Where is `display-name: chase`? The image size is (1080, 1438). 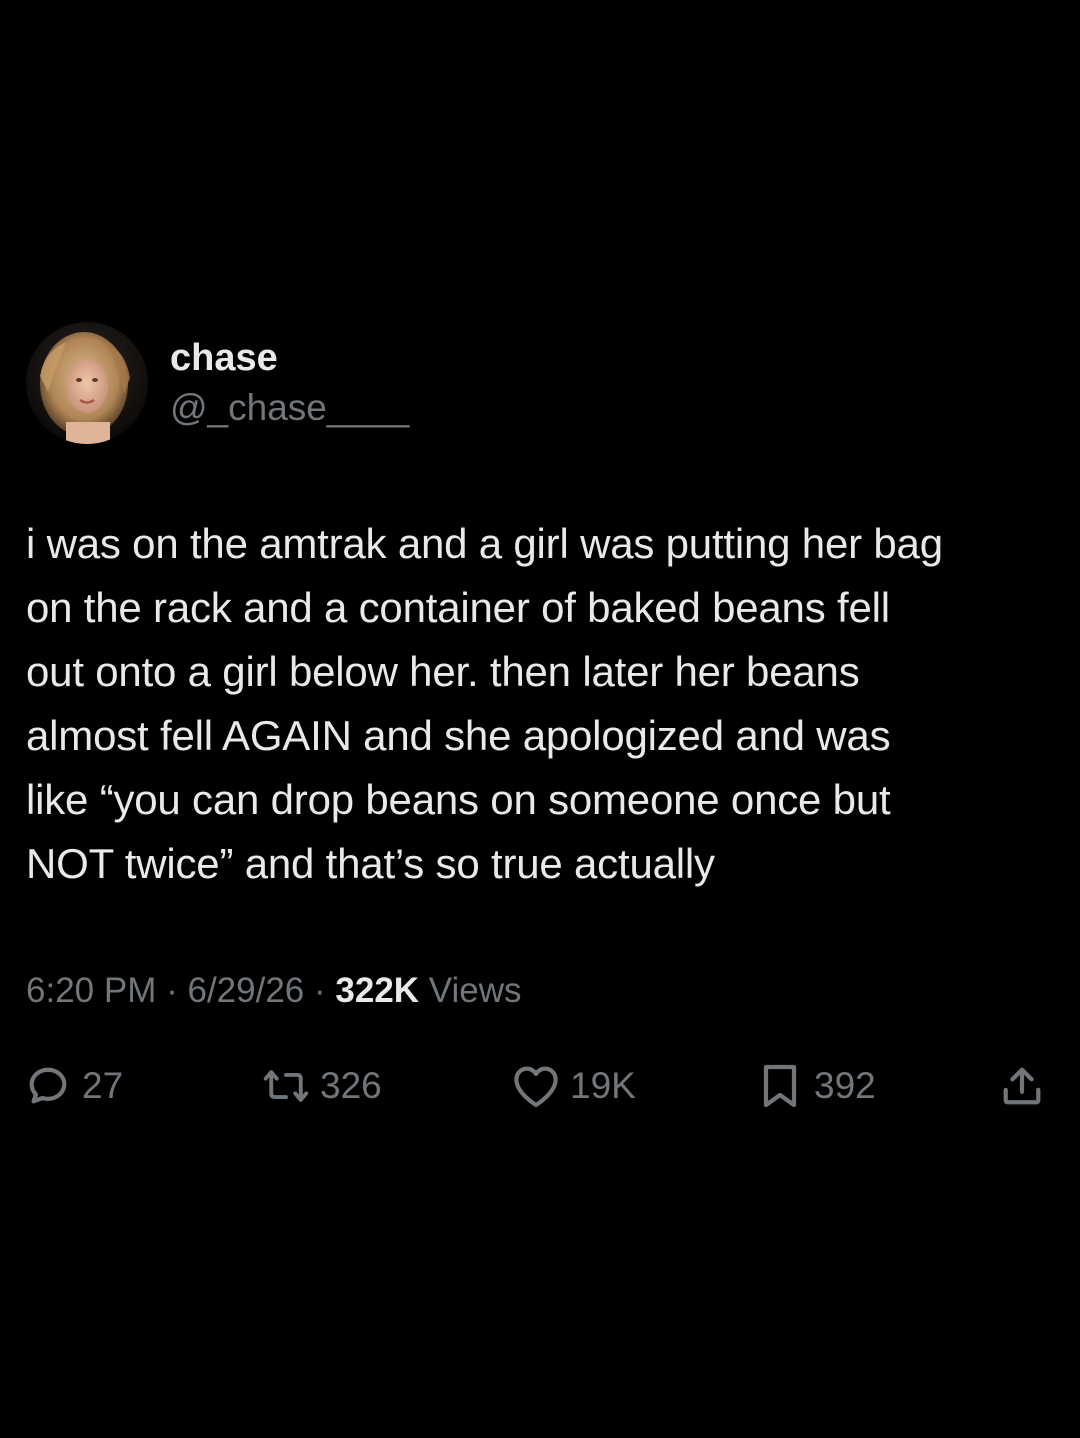 display-name: chase is located at coordinates (289, 358).